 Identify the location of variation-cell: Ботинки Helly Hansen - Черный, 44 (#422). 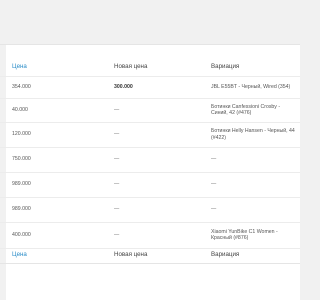
(253, 134).